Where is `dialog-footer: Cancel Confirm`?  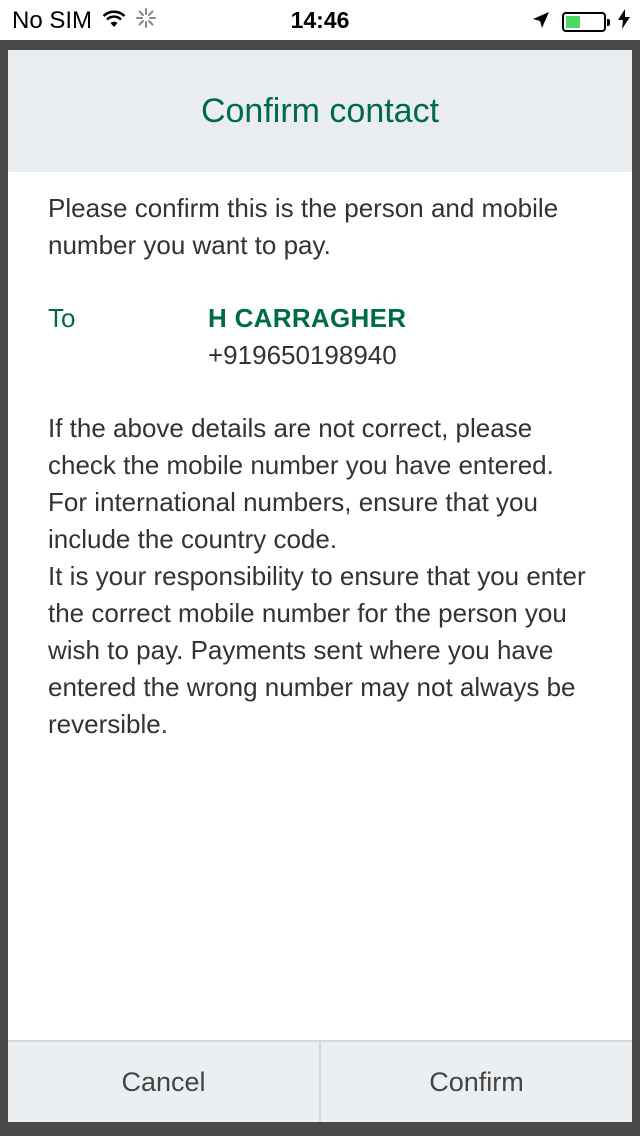
dialog-footer: Cancel Confirm is located at coordinates (320, 1081).